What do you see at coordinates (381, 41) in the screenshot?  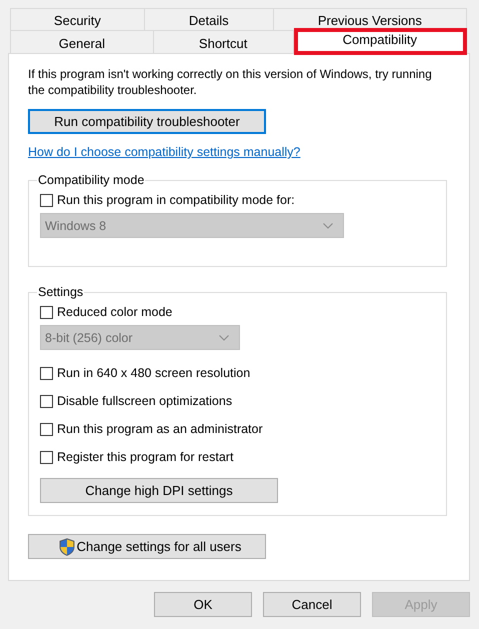 I see `tab: Compatibility` at bounding box center [381, 41].